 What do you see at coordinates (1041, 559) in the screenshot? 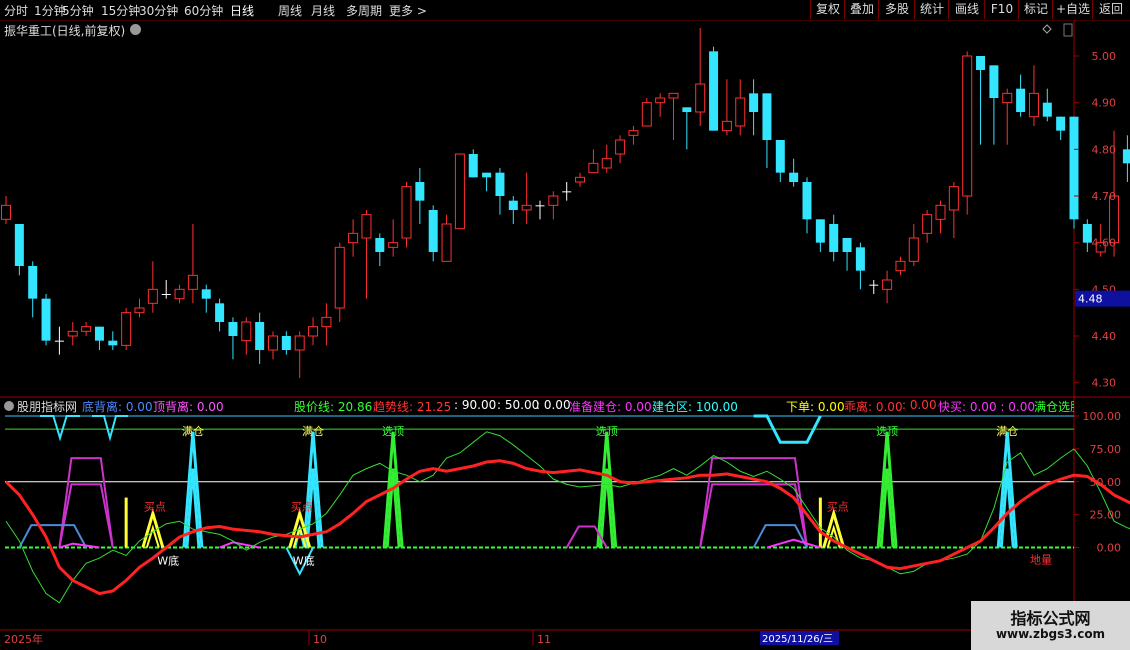
I see `ground-volume-label: 地量` at bounding box center [1041, 559].